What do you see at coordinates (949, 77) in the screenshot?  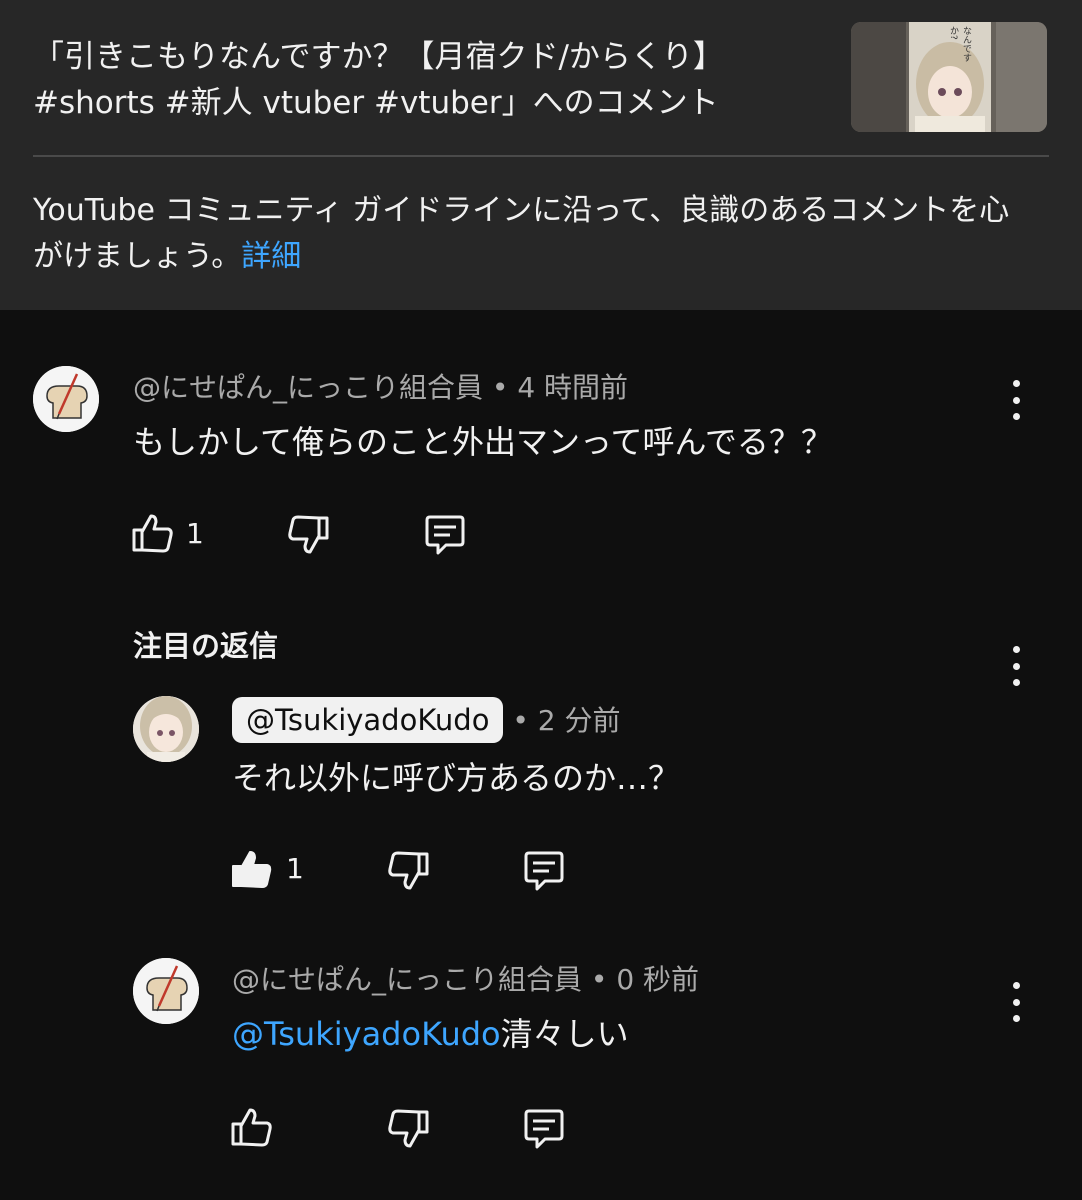 I see `video-thumbnail: なんですか?` at bounding box center [949, 77].